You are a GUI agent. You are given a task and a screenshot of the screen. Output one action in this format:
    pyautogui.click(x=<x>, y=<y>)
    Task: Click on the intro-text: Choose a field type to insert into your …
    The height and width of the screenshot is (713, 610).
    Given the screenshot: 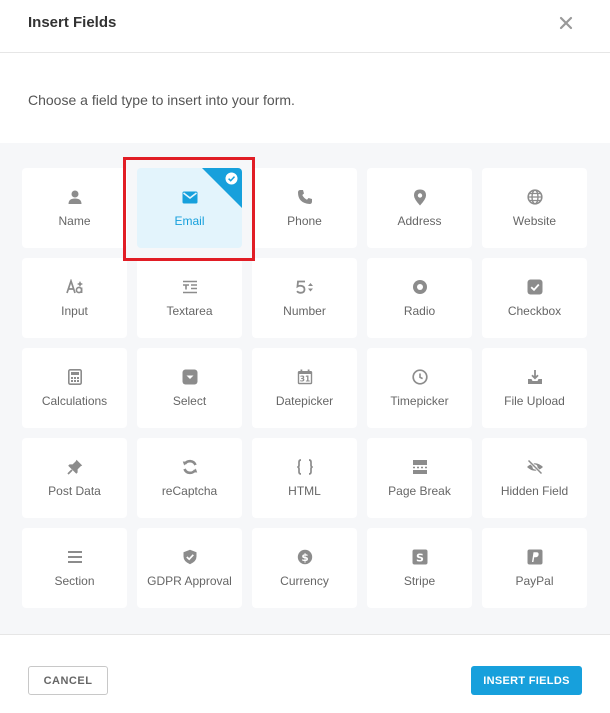 What is the action you would take?
    pyautogui.click(x=161, y=100)
    